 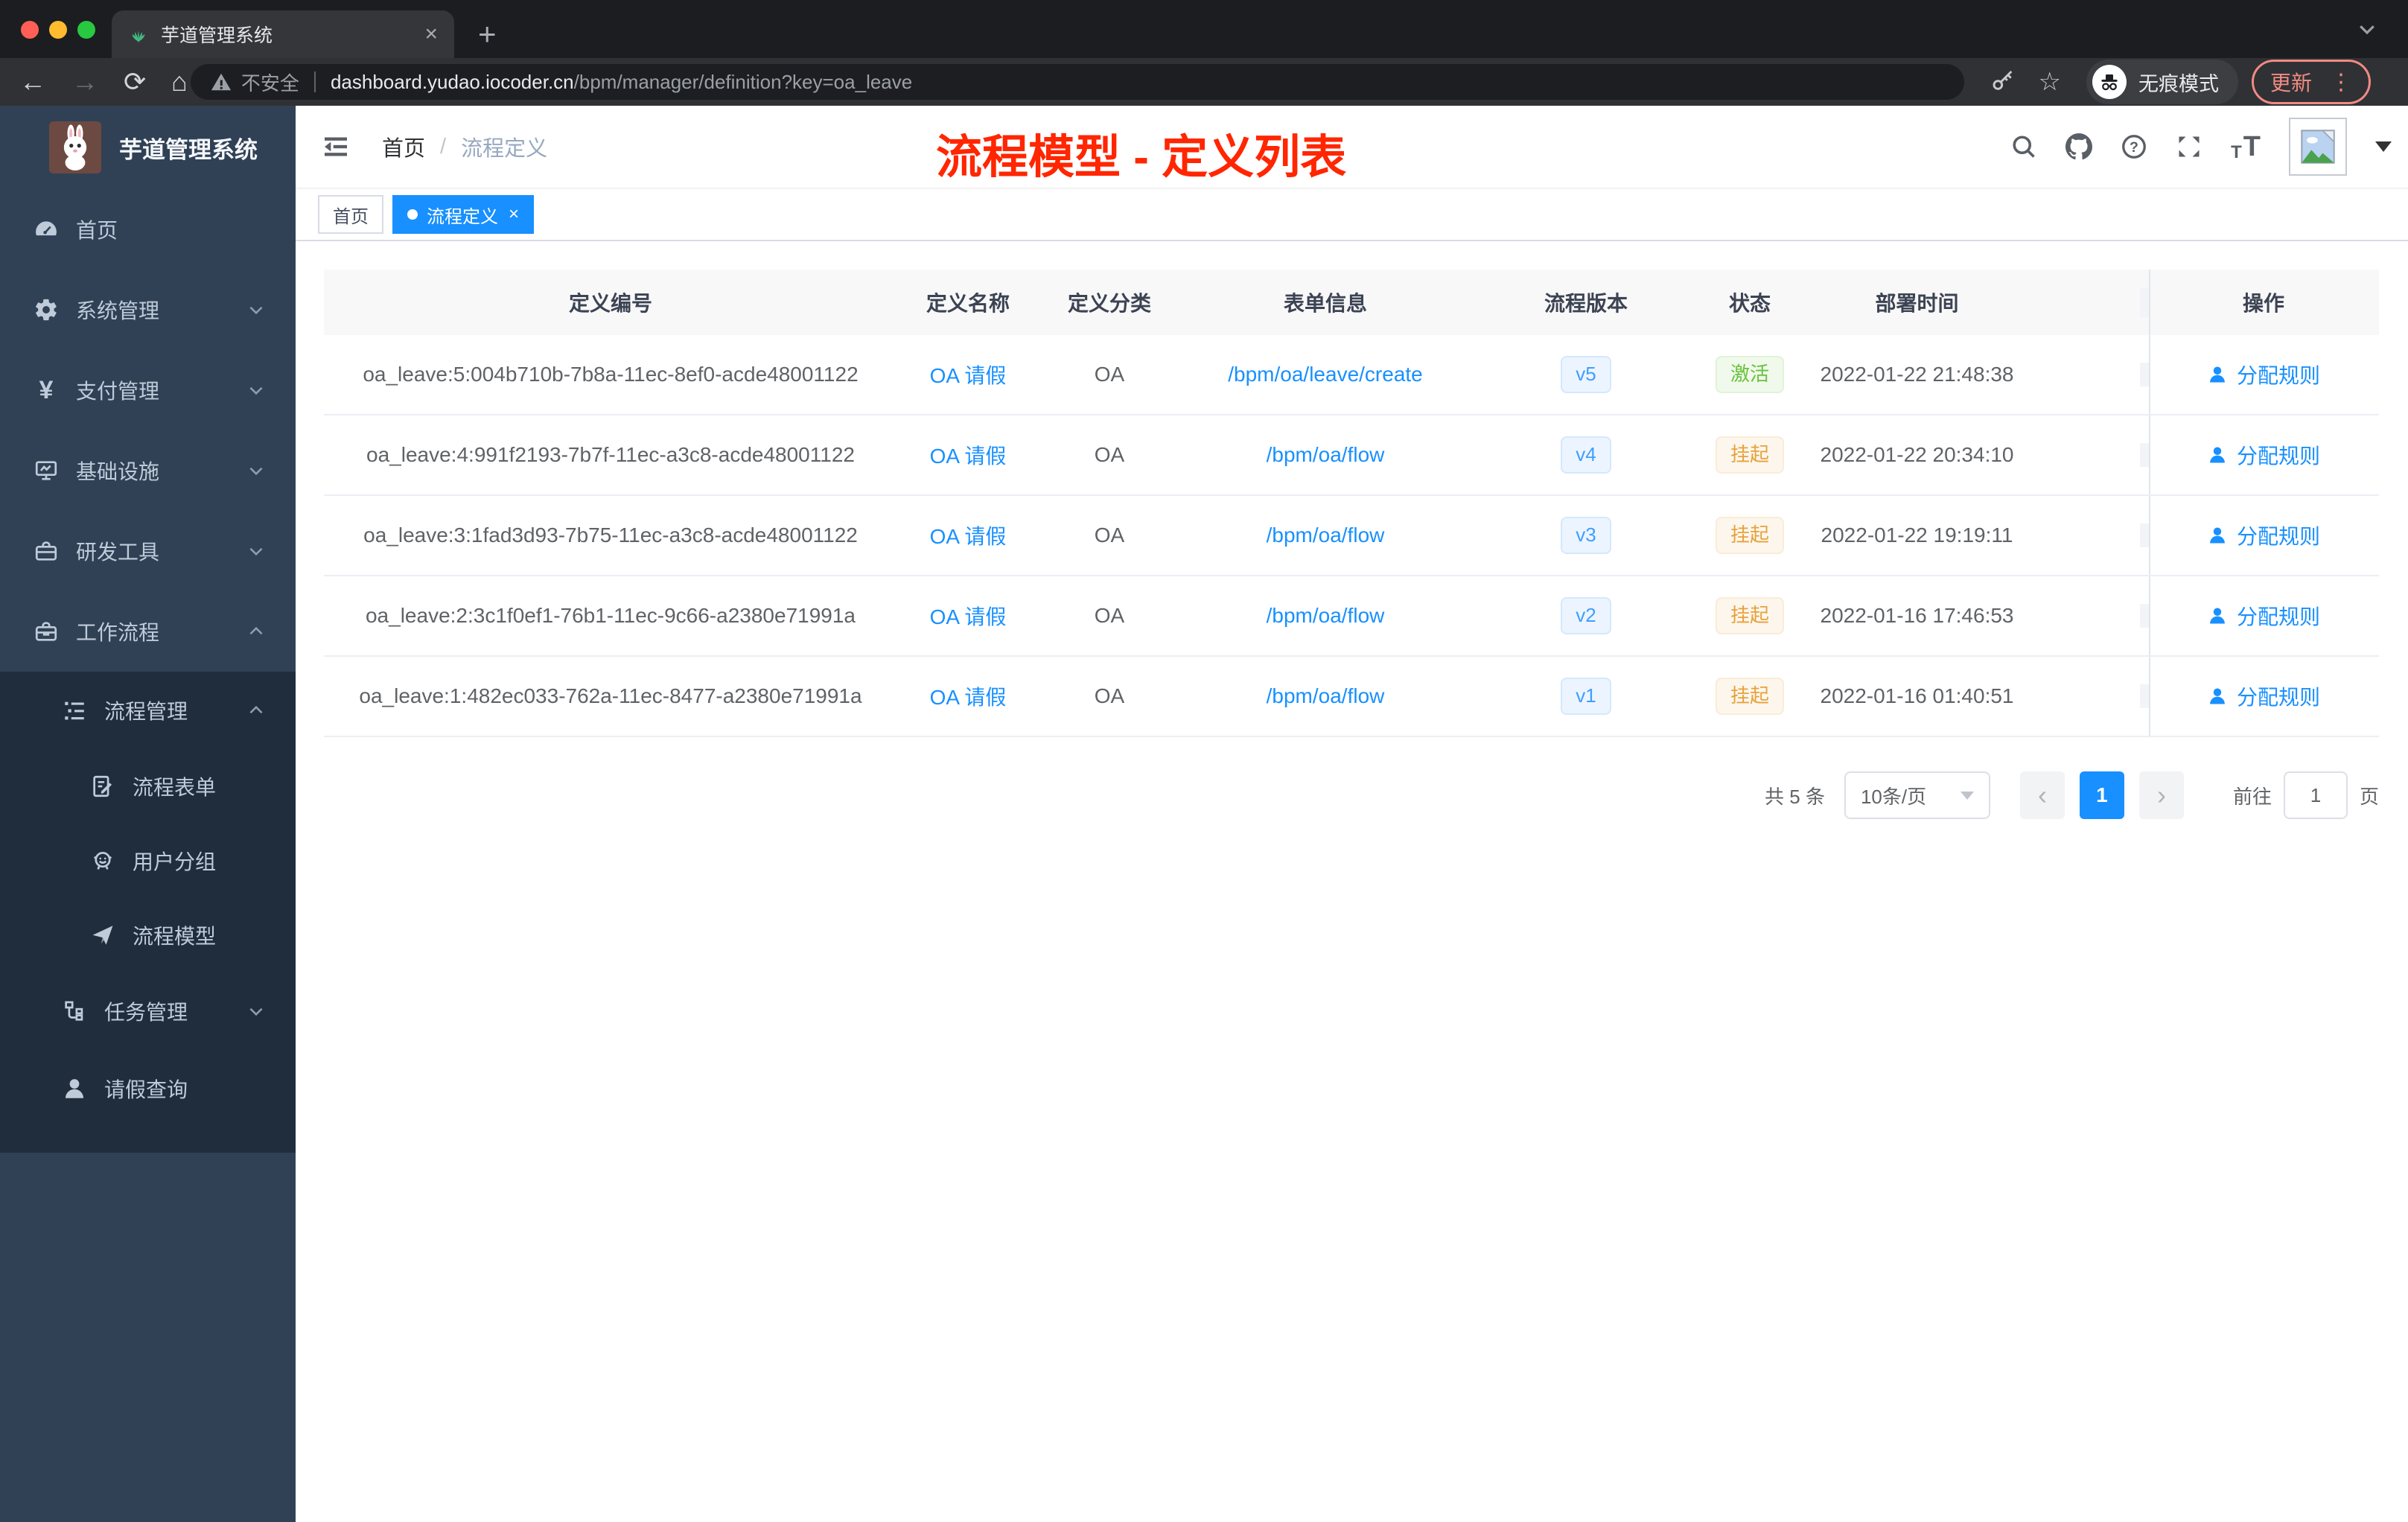 What do you see at coordinates (1973, 696) in the screenshot?
I see `deploy-time: 2022-01-16 01:40:51` at bounding box center [1973, 696].